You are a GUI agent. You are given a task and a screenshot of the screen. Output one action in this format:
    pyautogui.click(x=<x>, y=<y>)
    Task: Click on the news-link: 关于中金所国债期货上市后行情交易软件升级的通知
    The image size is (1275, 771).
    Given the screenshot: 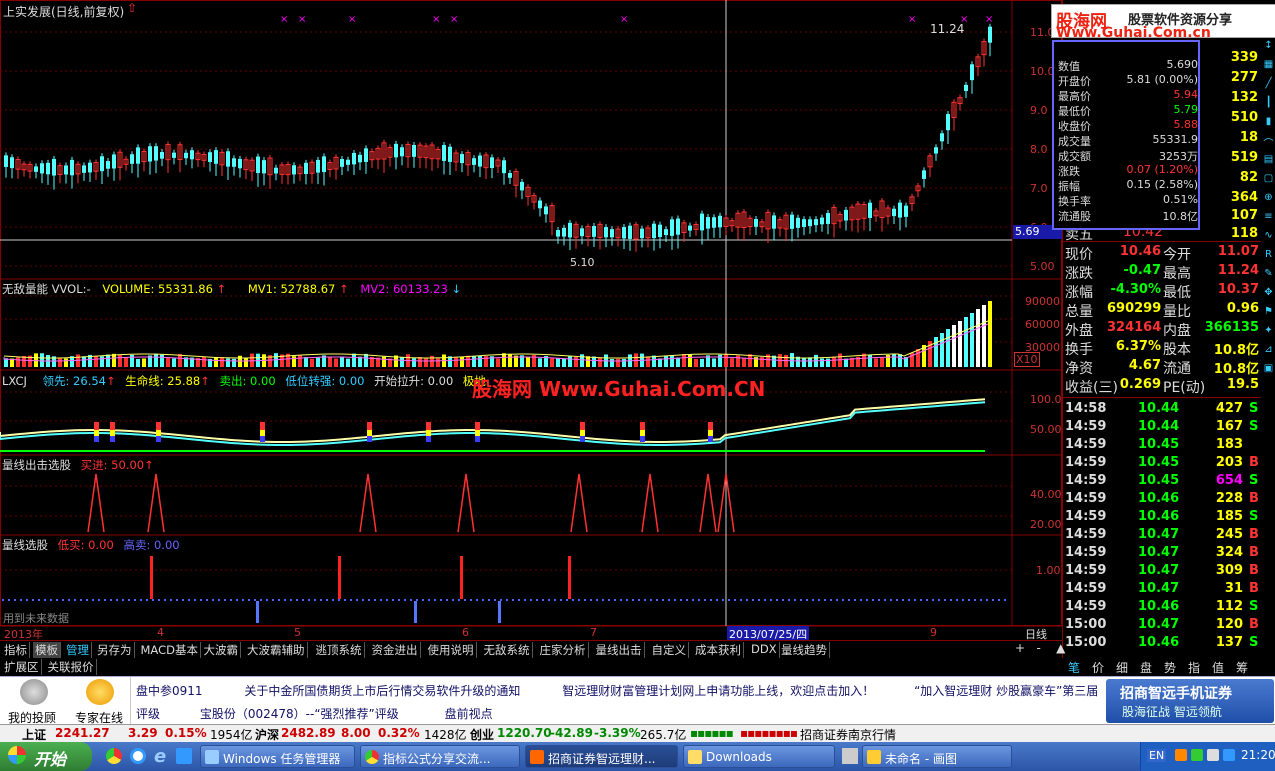 What is the action you would take?
    pyautogui.click(x=382, y=691)
    